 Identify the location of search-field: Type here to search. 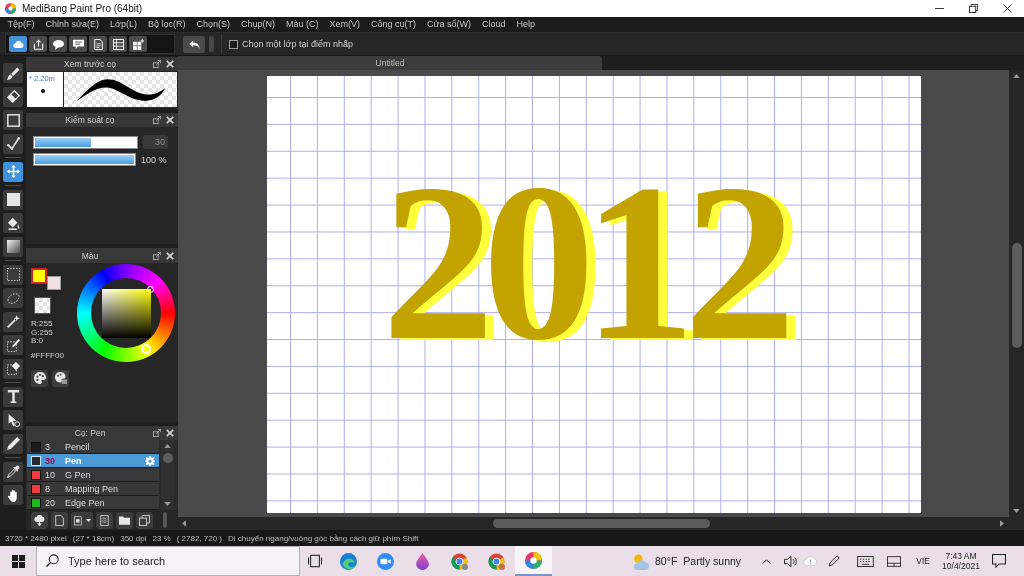
(168, 561).